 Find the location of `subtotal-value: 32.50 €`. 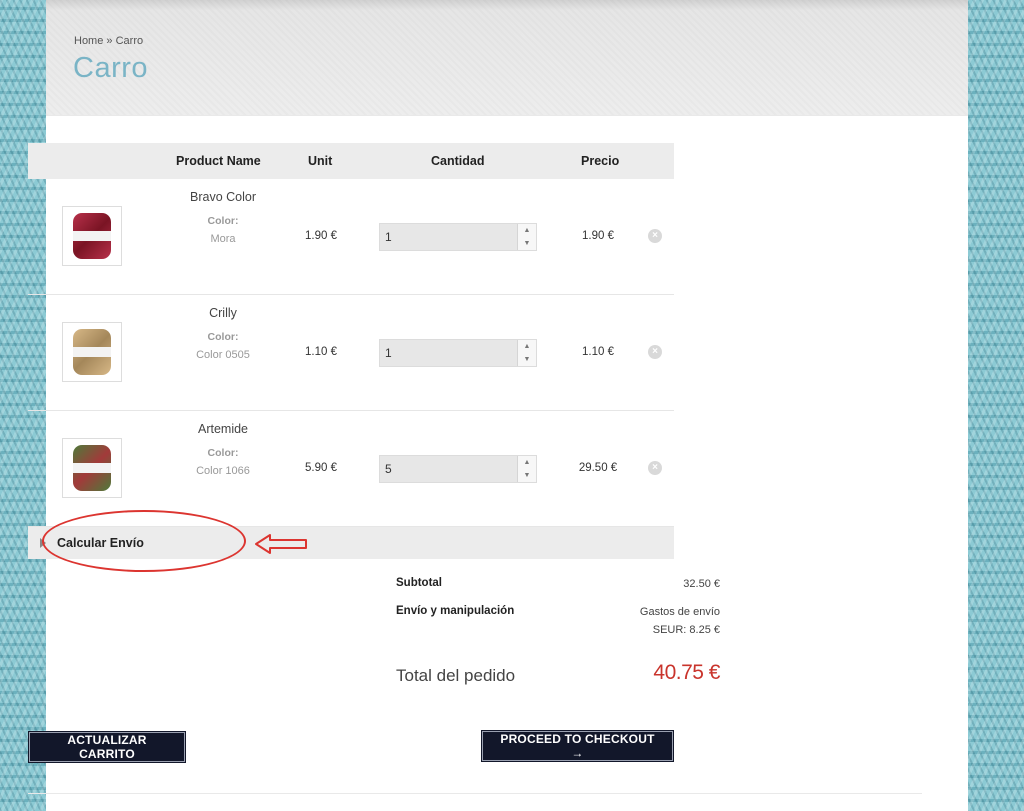

subtotal-value: 32.50 € is located at coordinates (701, 584).